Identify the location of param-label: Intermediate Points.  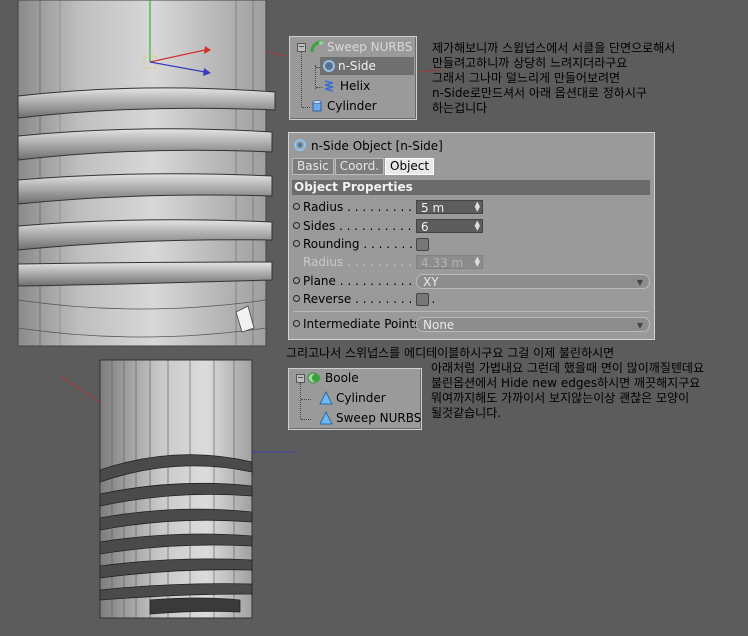
(362, 324).